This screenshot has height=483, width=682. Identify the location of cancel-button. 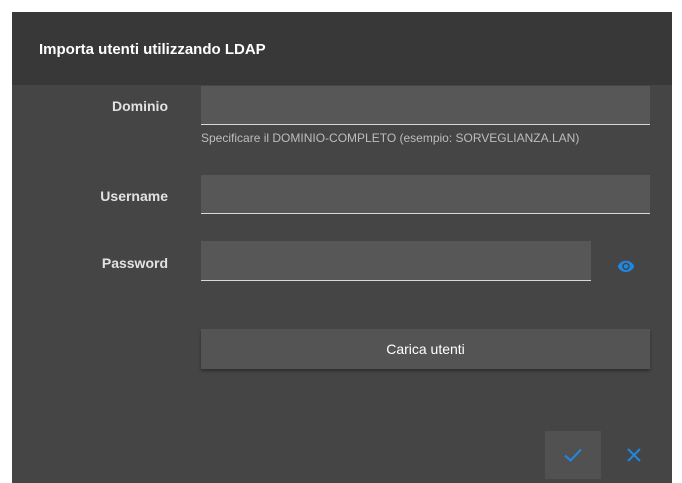
(634, 455).